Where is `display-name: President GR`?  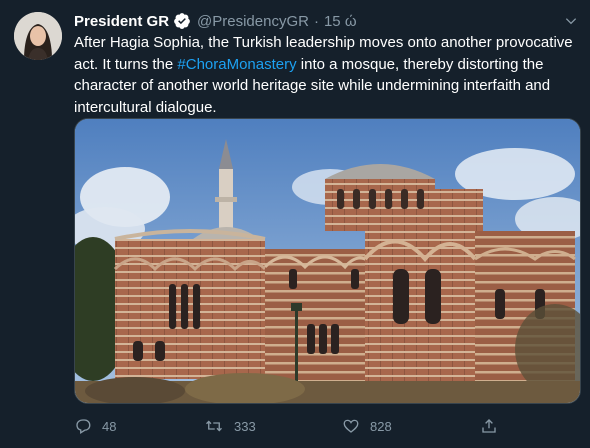 display-name: President GR is located at coordinates (121, 21).